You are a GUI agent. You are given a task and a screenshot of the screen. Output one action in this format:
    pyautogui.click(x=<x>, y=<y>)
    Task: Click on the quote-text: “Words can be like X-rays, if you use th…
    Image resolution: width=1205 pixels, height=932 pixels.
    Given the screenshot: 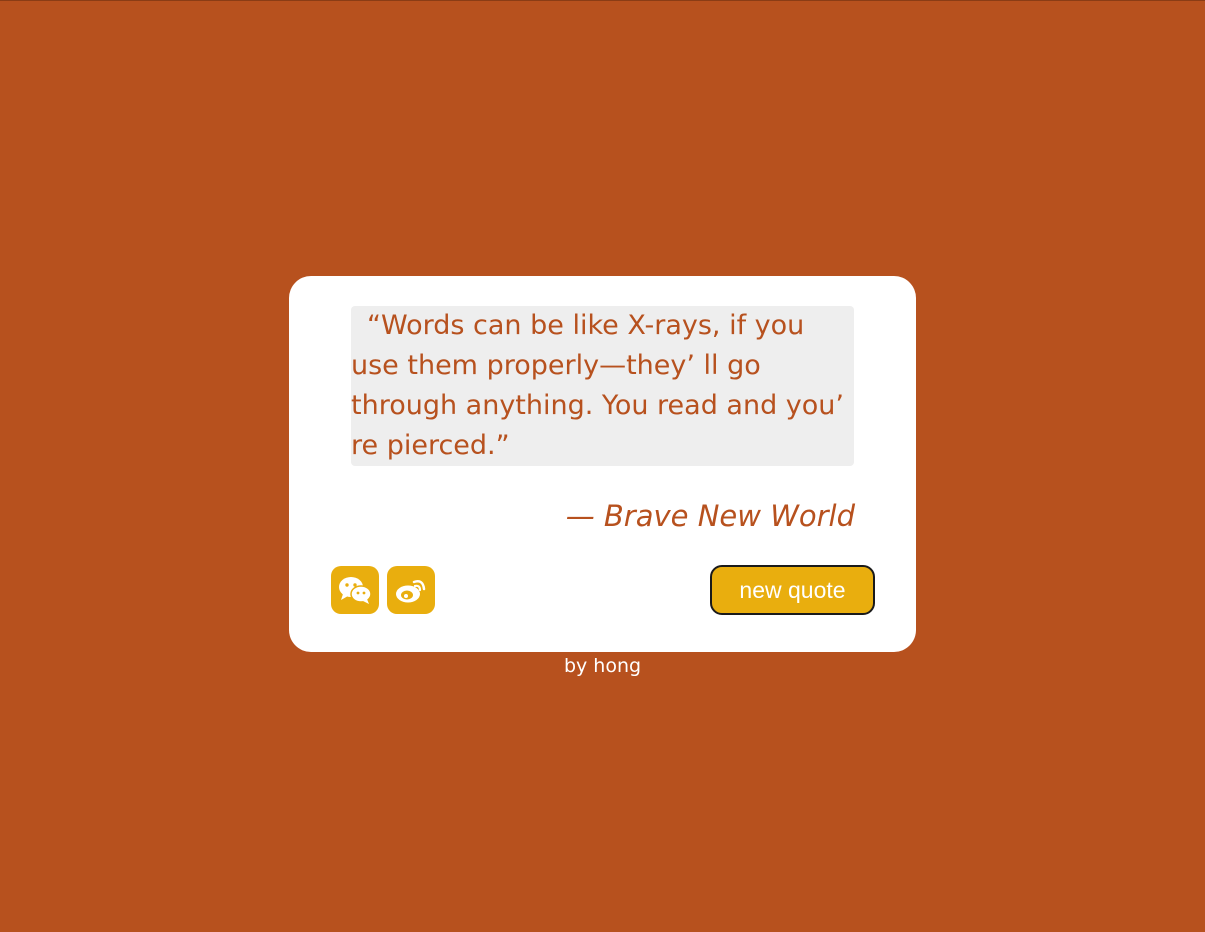 What is the action you would take?
    pyautogui.click(x=602, y=386)
    